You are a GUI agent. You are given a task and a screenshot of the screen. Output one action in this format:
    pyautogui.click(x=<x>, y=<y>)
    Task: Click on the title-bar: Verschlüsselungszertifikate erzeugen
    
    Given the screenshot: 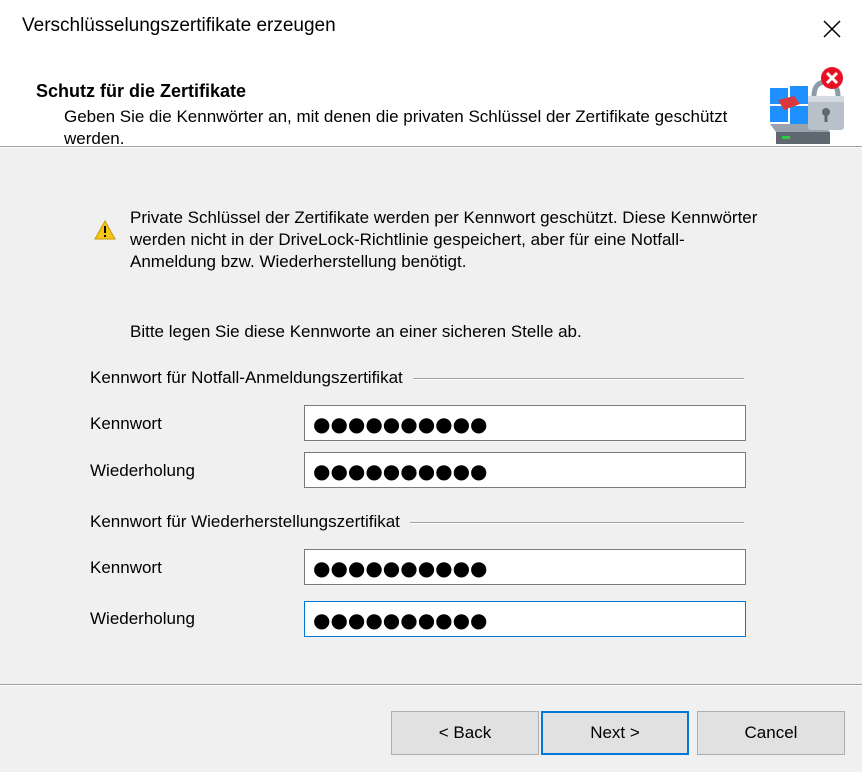 What is the action you would take?
    pyautogui.click(x=431, y=29)
    